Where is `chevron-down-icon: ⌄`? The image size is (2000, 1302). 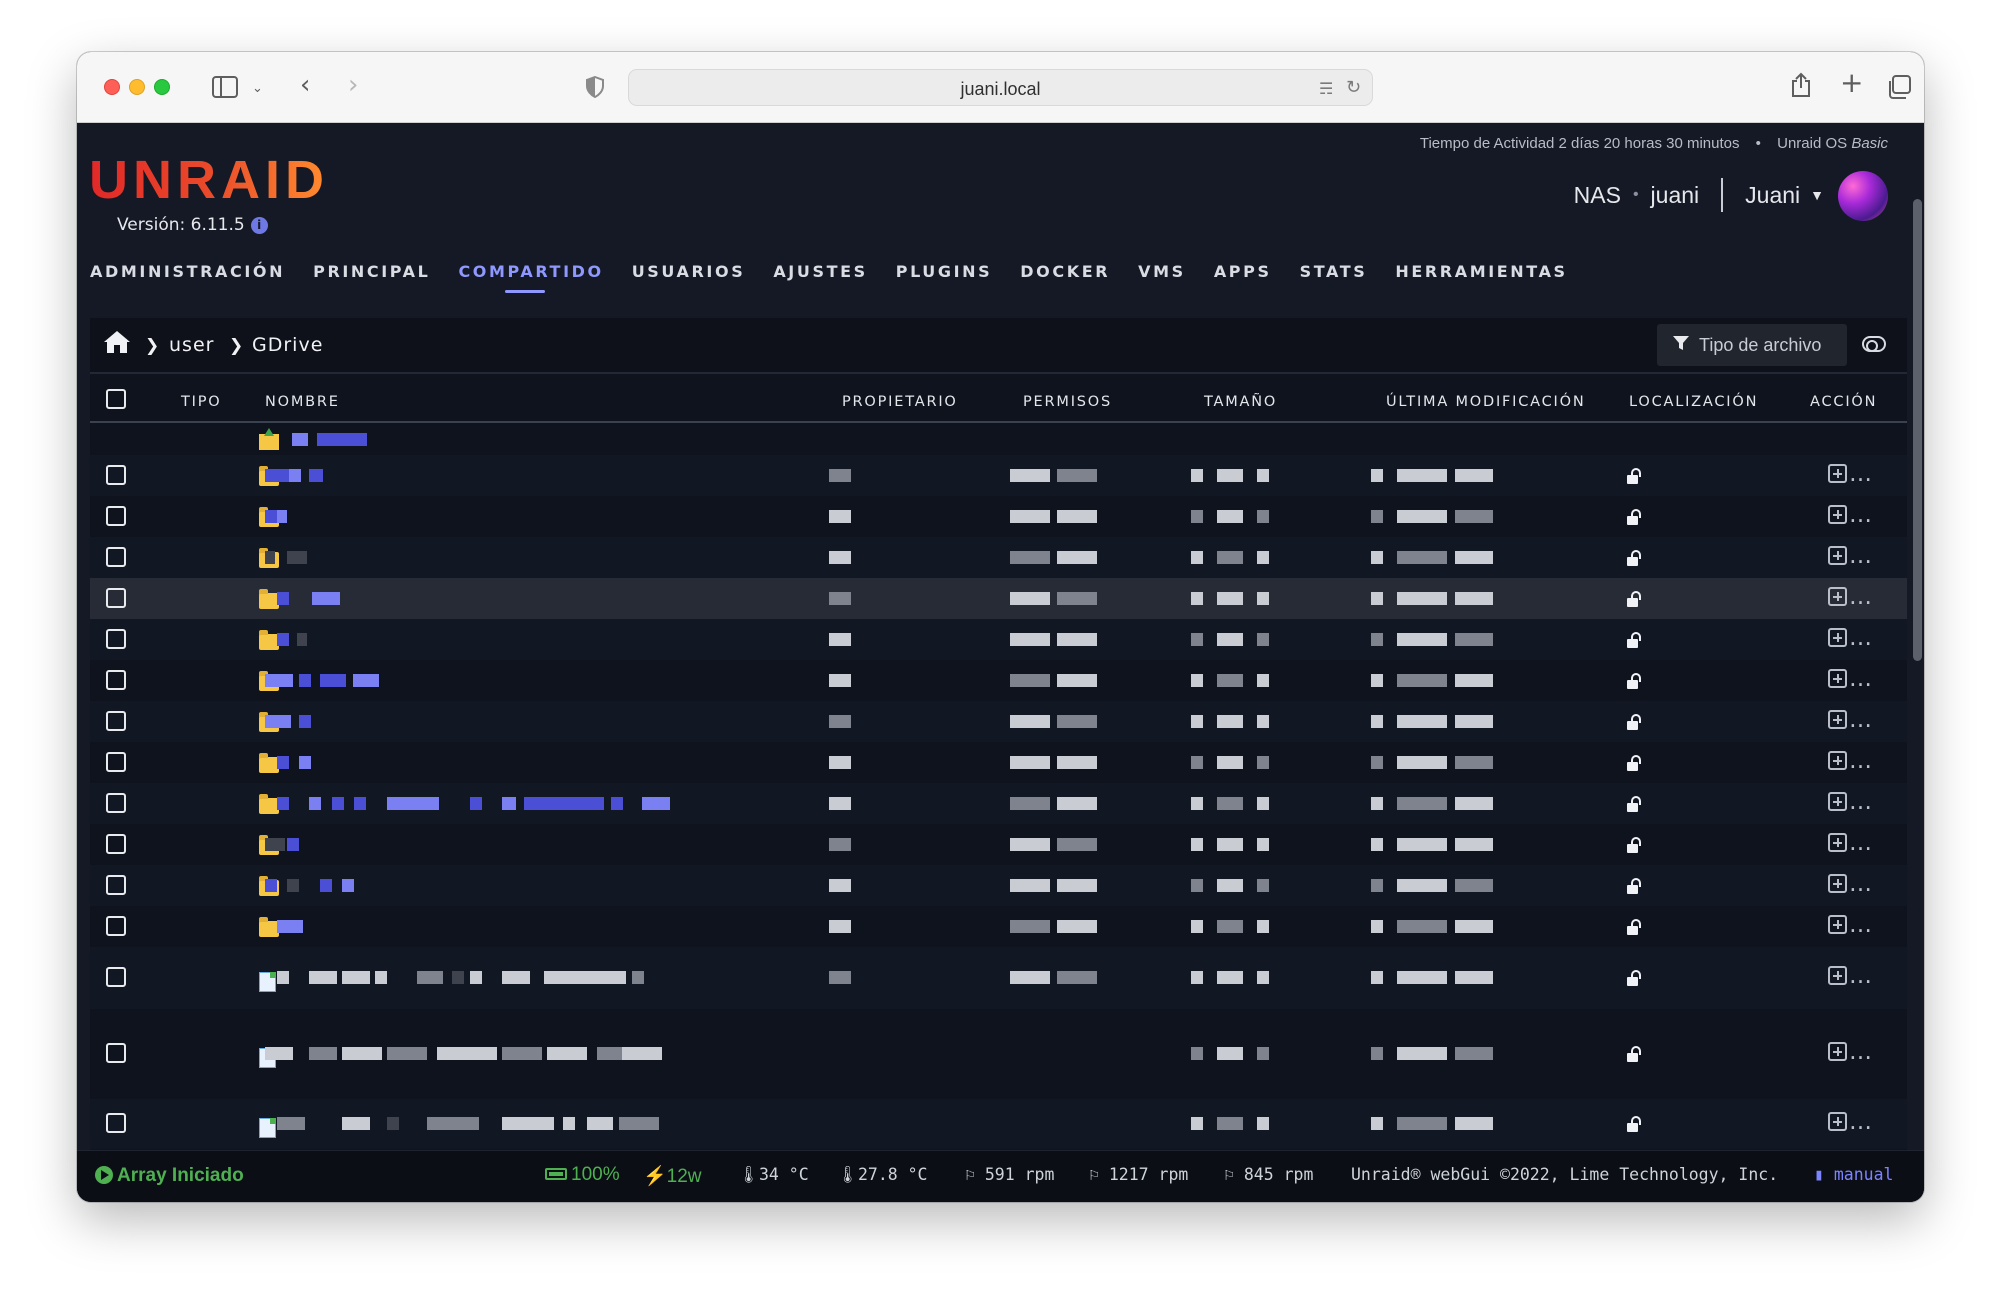
chevron-down-icon: ⌄ is located at coordinates (257, 89).